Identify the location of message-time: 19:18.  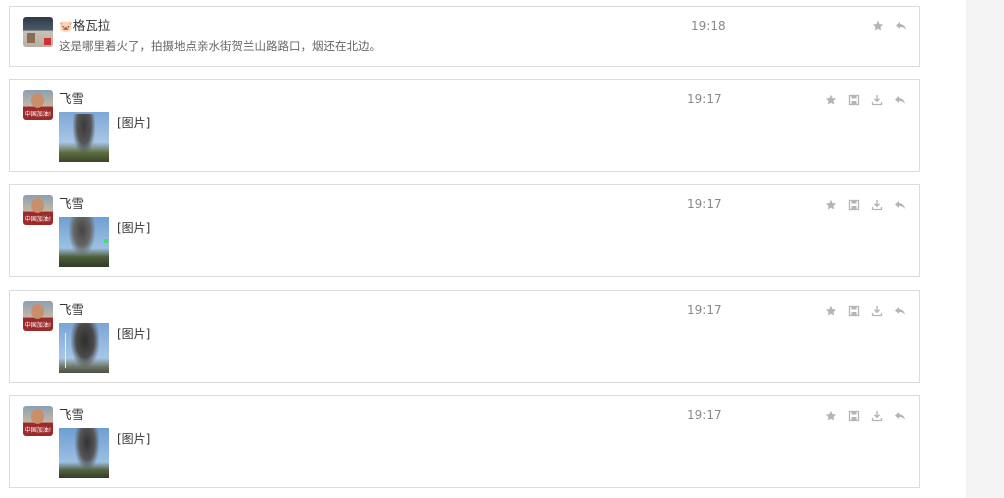
(708, 26).